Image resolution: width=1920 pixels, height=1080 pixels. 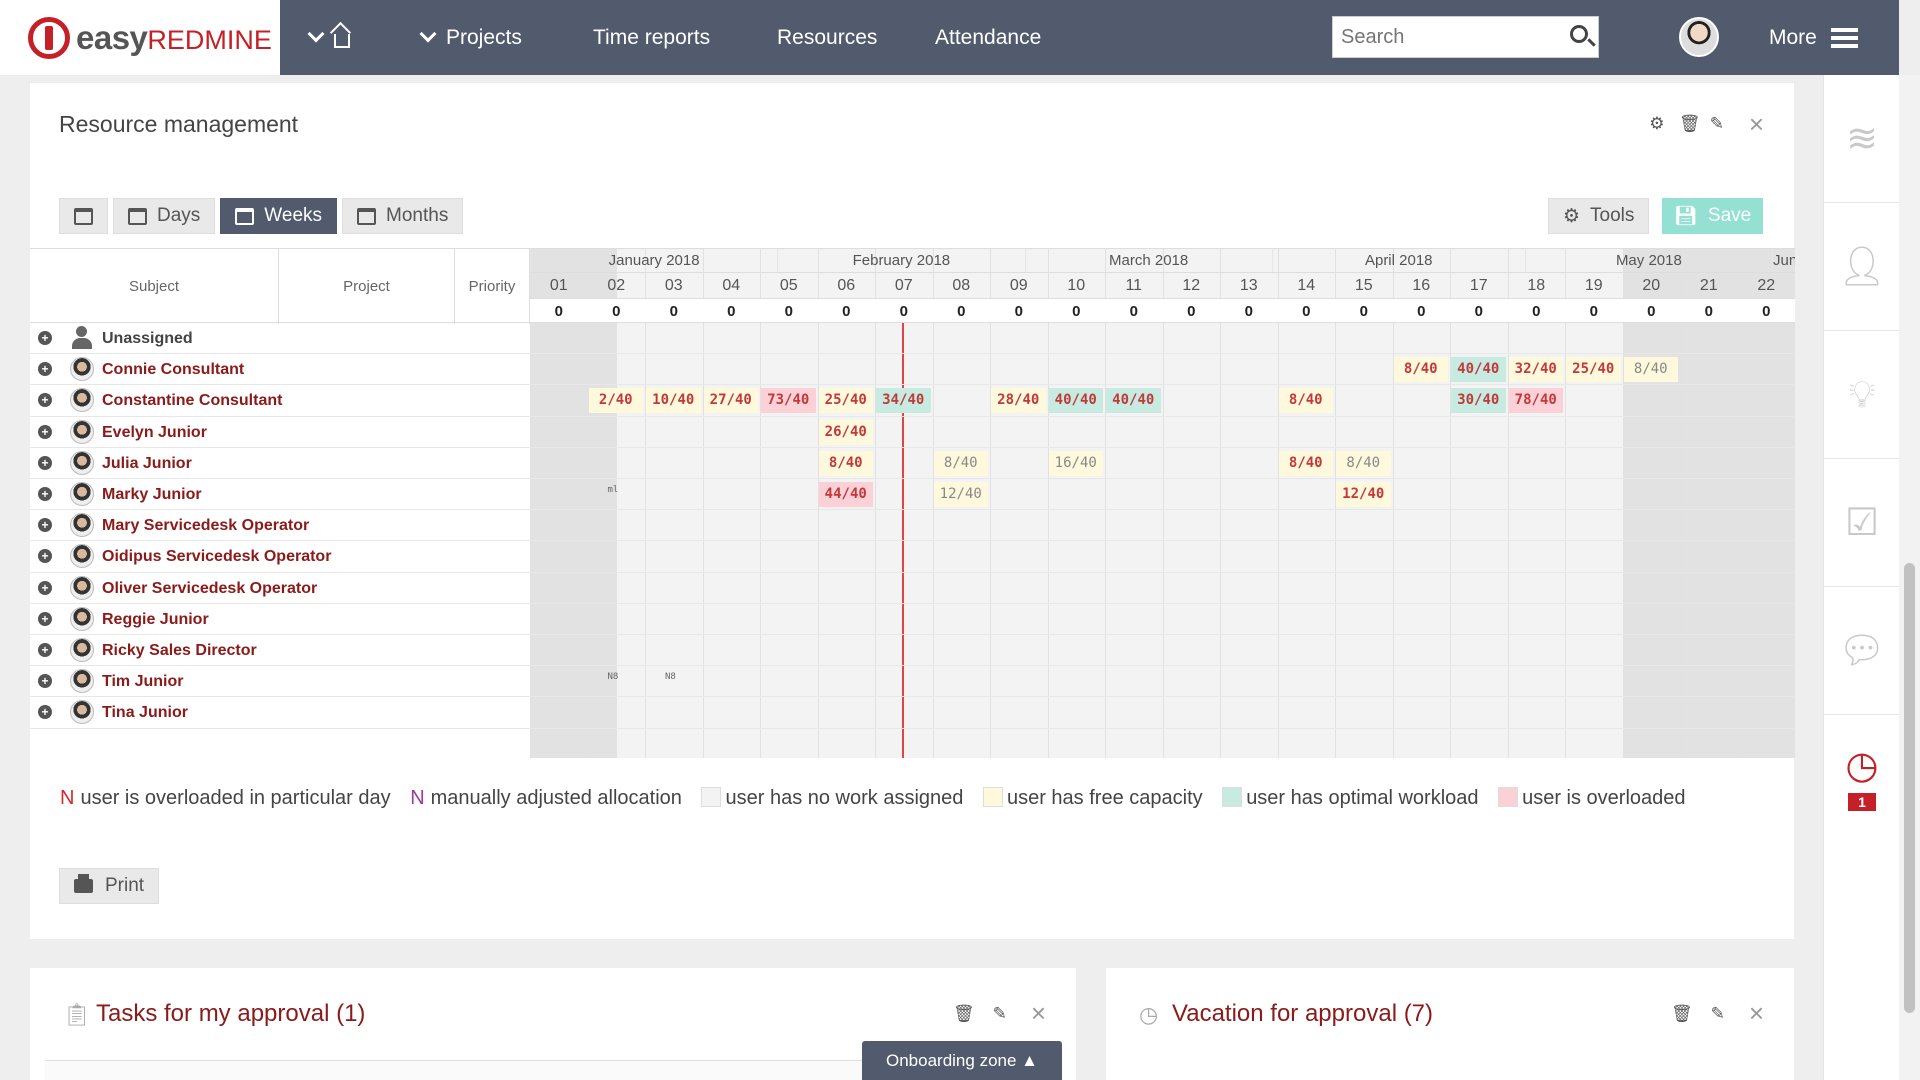 I want to click on sidebar-ideas: 💡︎, so click(x=1862, y=395).